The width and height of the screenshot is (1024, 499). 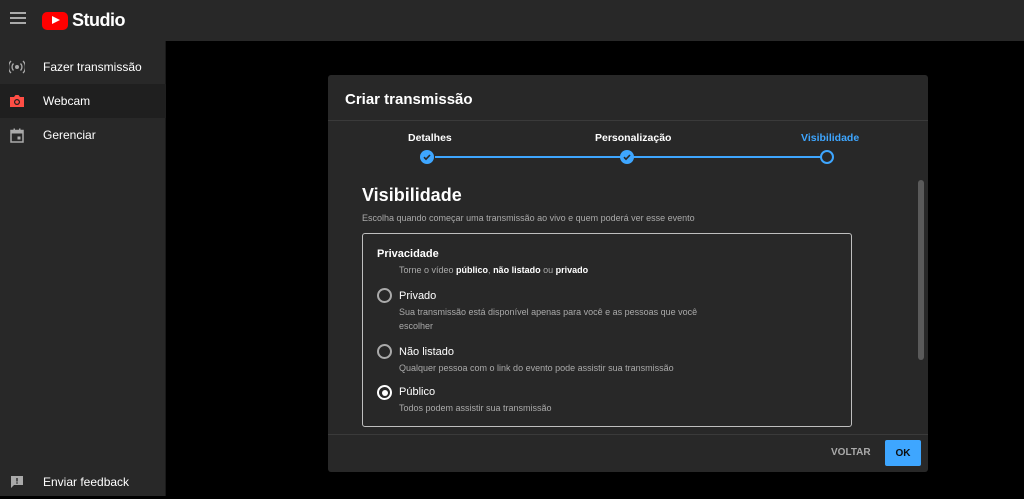 What do you see at coordinates (430, 138) in the screenshot?
I see `step-label-detalhes: Detalhes` at bounding box center [430, 138].